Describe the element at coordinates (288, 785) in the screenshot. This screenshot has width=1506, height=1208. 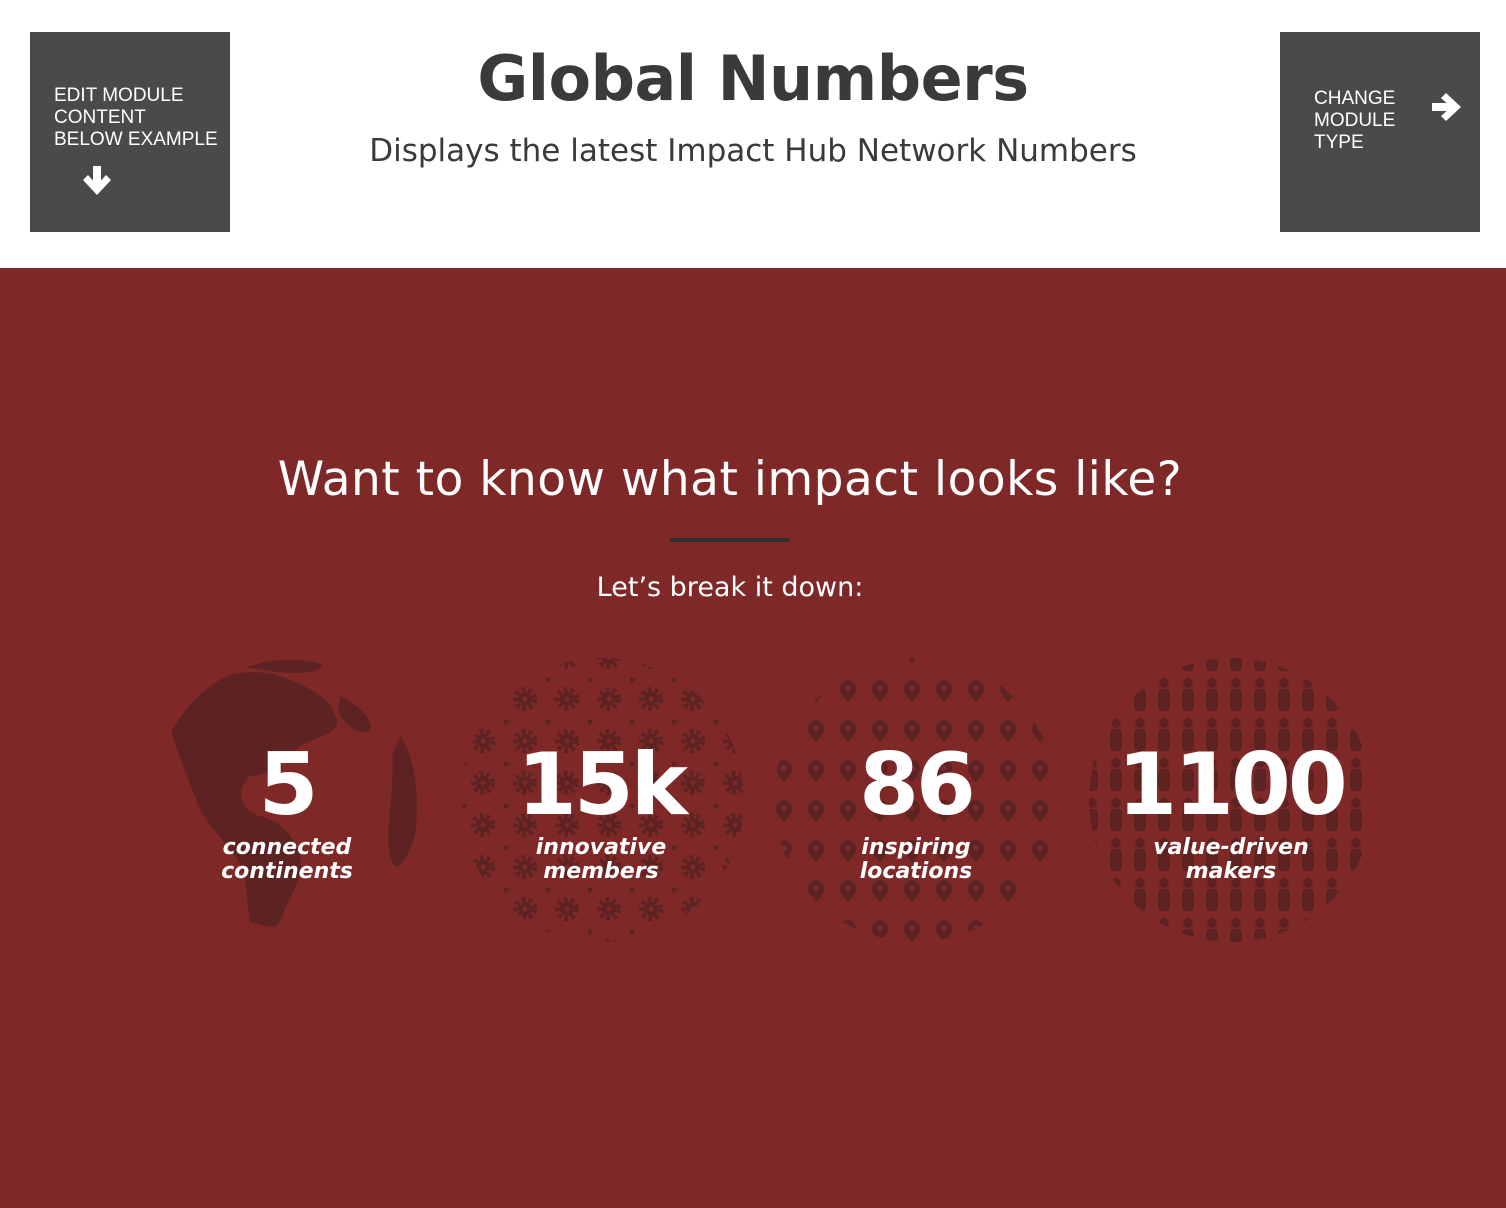
I see `stat-value: 5` at that location.